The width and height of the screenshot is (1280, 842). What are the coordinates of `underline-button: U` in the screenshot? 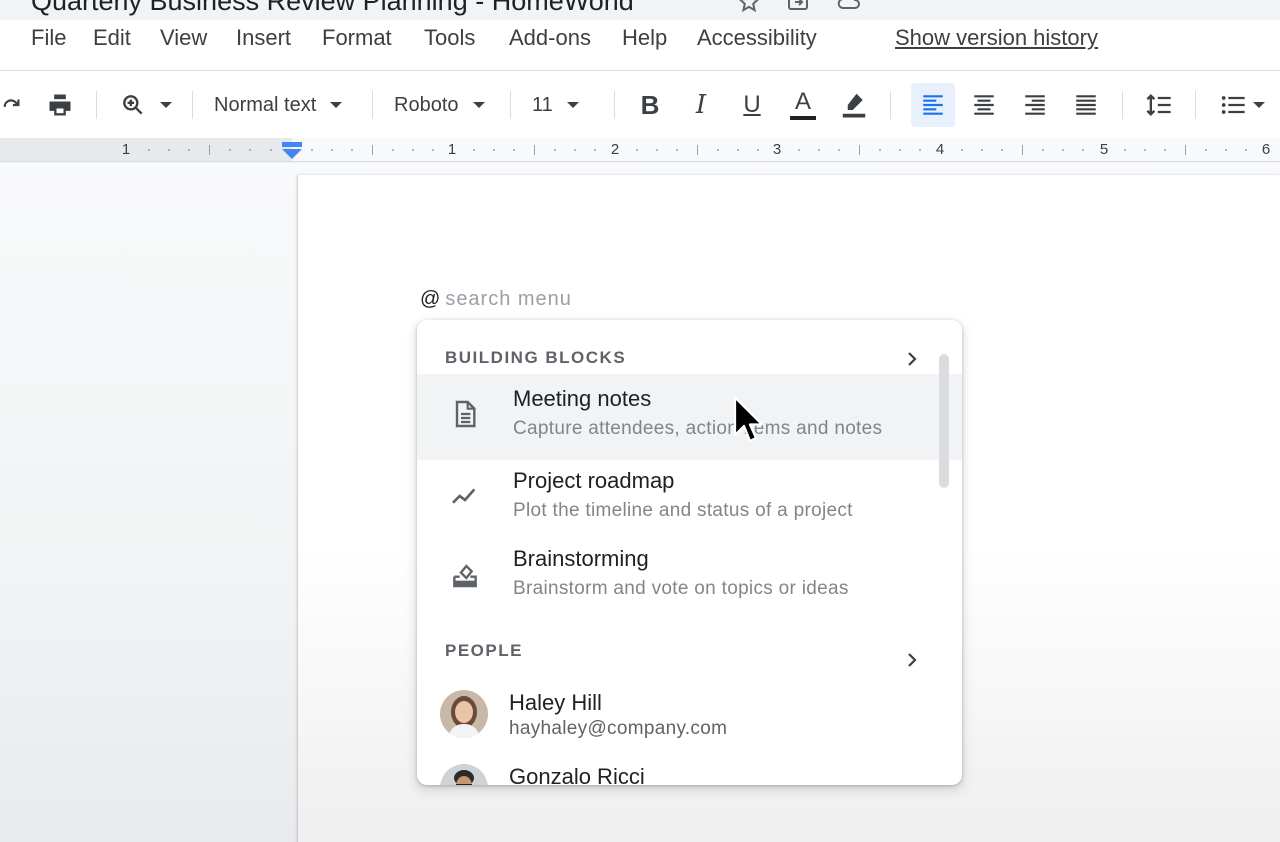 It's located at (752, 105).